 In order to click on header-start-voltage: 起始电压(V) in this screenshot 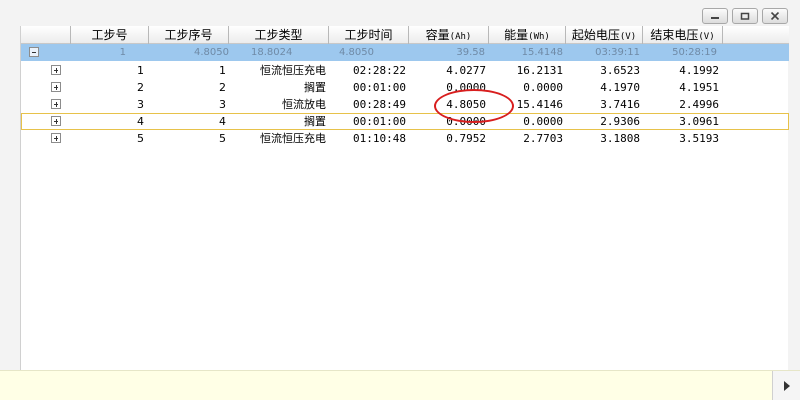, I will do `click(604, 35)`.